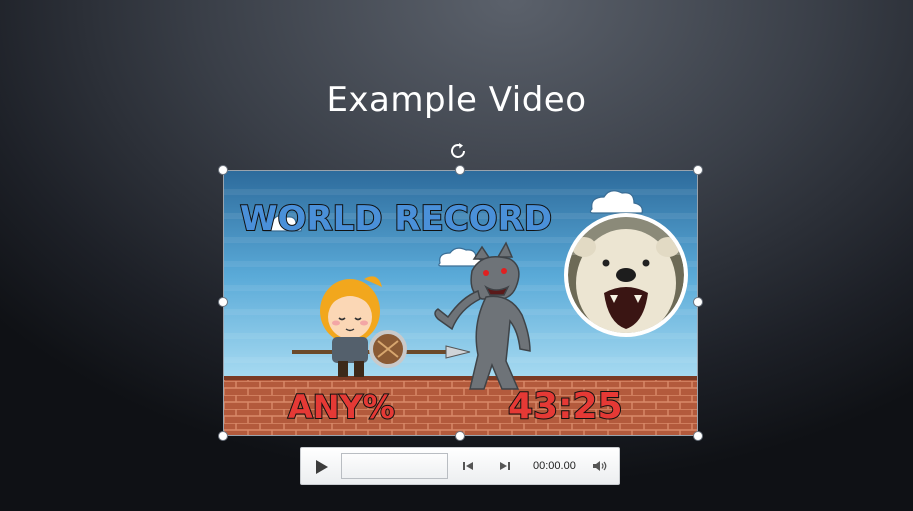 The image size is (913, 511). I want to click on resize-handle-bottom-left, so click(223, 436).